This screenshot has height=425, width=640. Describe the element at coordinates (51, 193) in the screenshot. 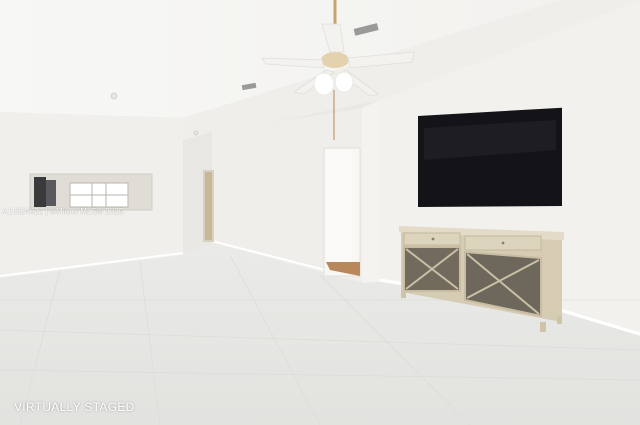

I see `interior-shadow` at that location.